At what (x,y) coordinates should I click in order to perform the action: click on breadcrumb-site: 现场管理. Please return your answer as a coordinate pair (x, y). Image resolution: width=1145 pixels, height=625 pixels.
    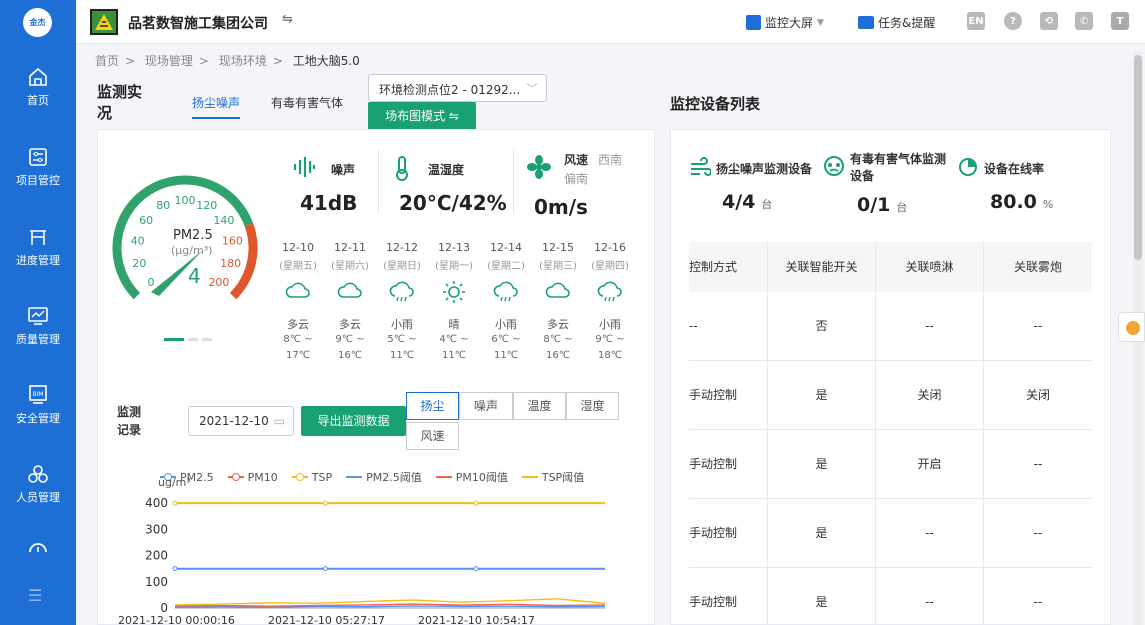
    Looking at the image, I should click on (169, 61).